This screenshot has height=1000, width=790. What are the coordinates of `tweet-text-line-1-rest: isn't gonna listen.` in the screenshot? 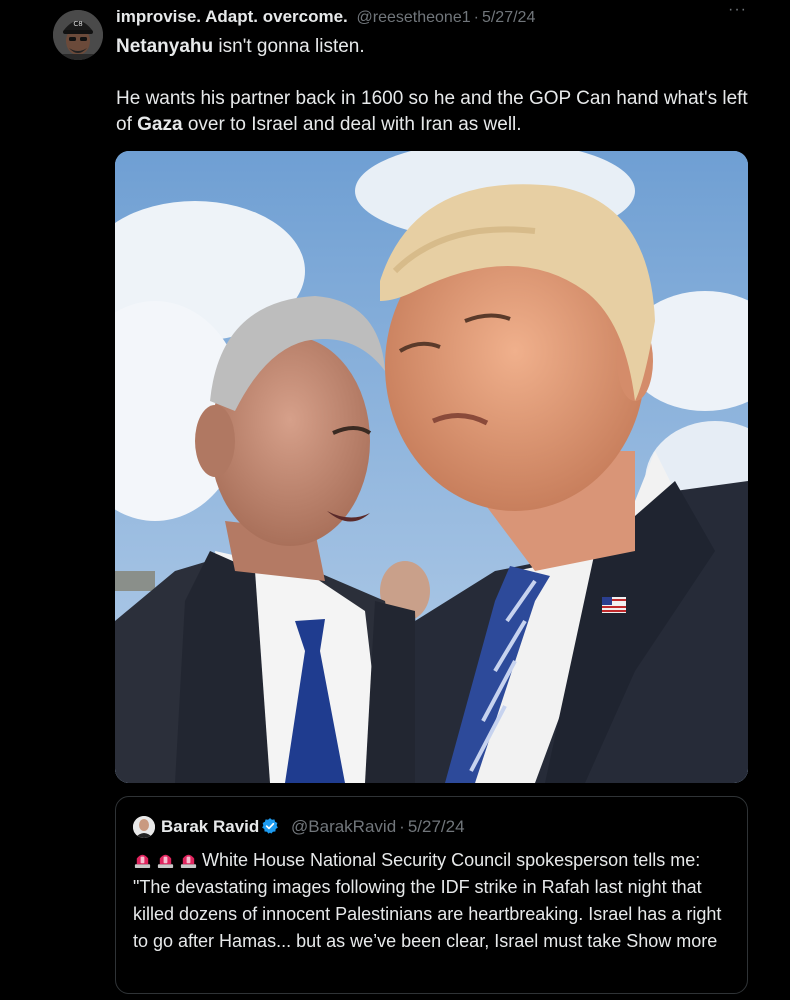 It's located at (289, 46).